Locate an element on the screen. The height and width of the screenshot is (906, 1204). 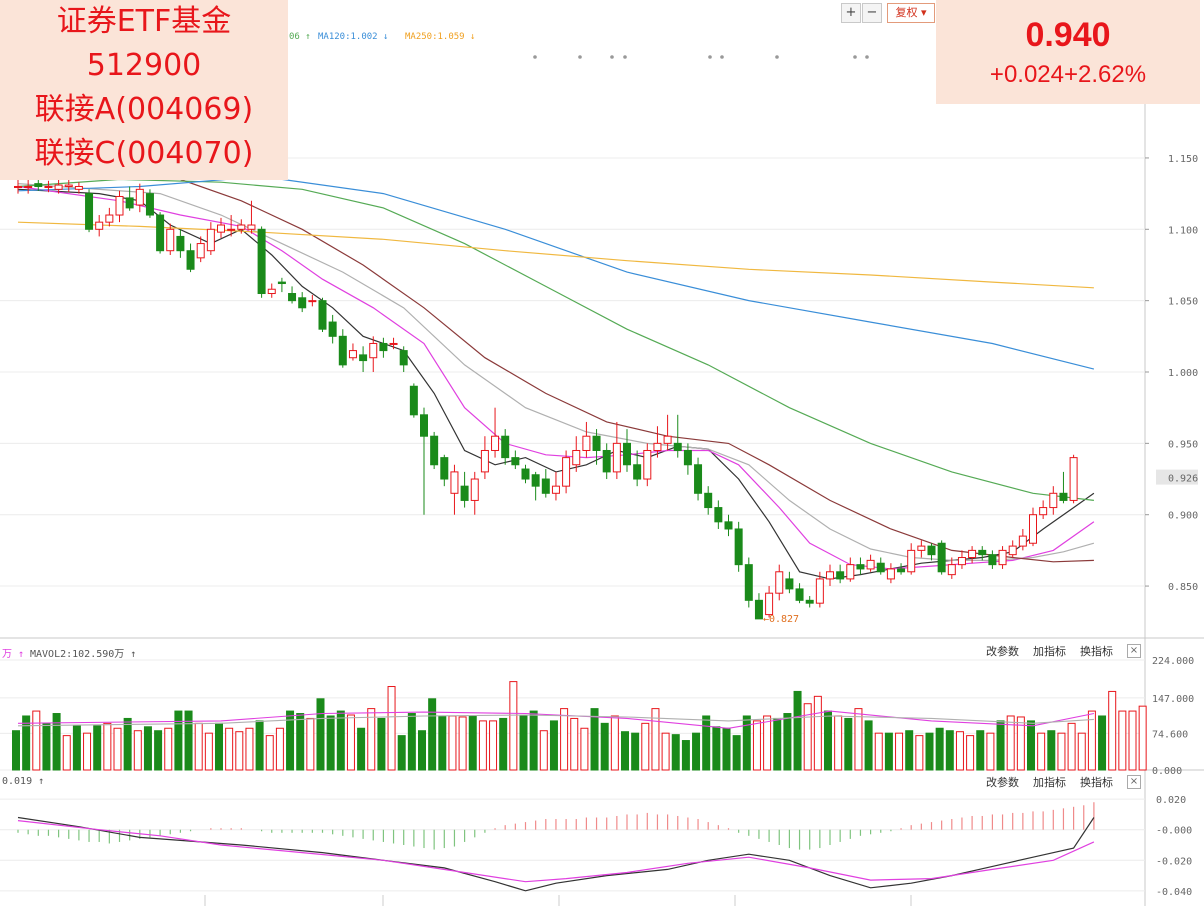
volume-switch-indicator-button: 换指标 is located at coordinates (1096, 651).